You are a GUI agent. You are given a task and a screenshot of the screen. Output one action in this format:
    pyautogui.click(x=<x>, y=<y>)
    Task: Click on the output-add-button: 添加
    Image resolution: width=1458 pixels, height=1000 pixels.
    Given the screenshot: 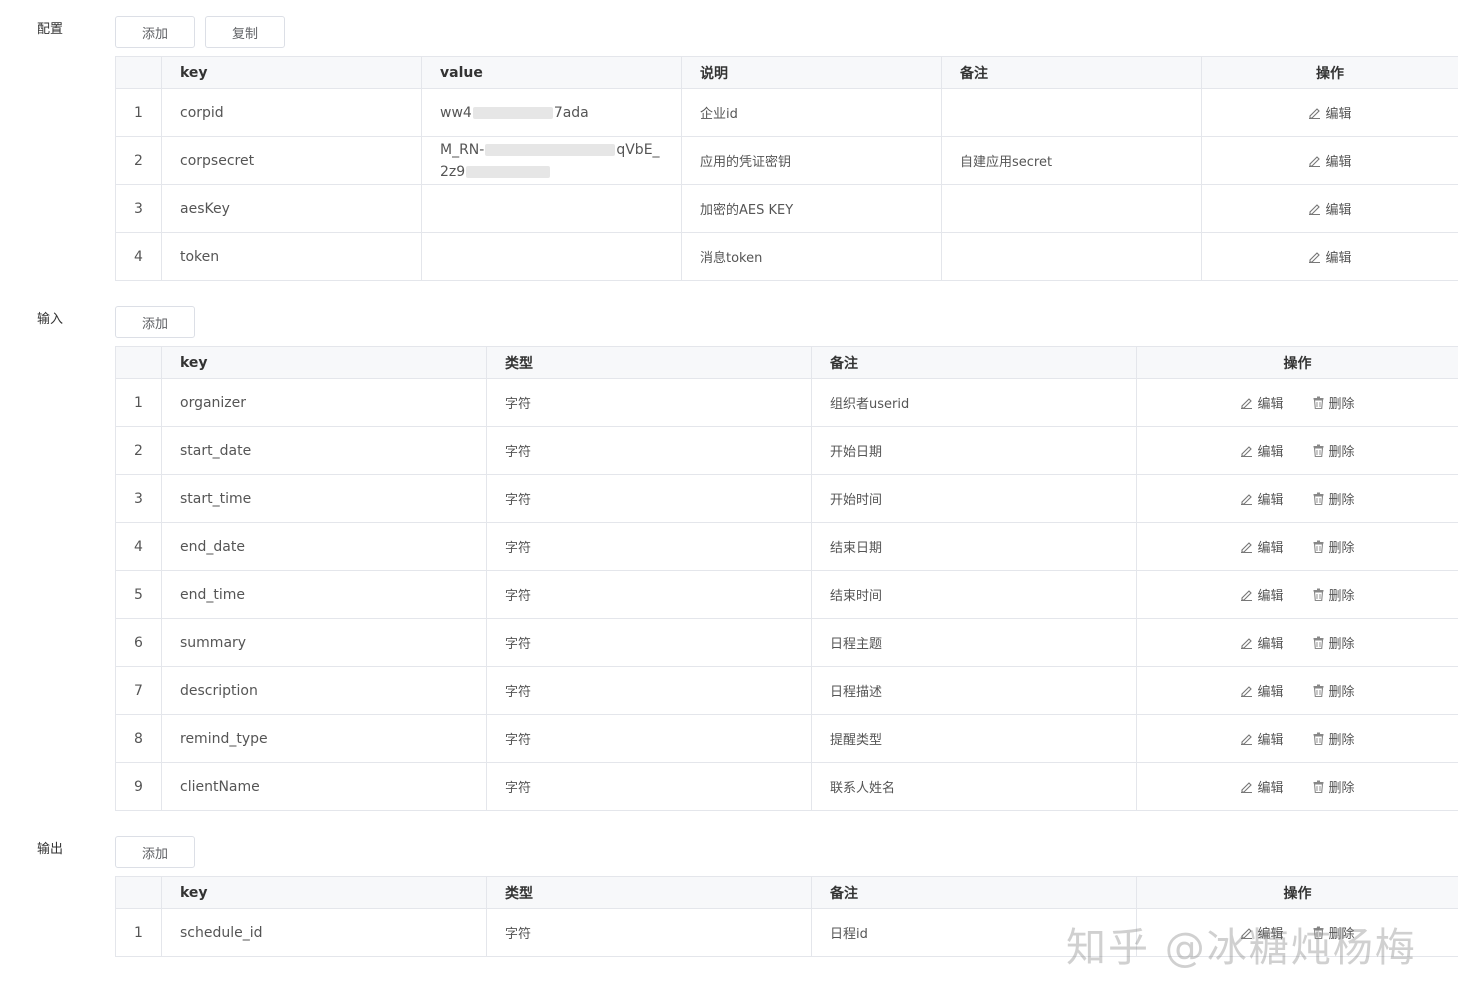 What is the action you would take?
    pyautogui.click(x=155, y=852)
    